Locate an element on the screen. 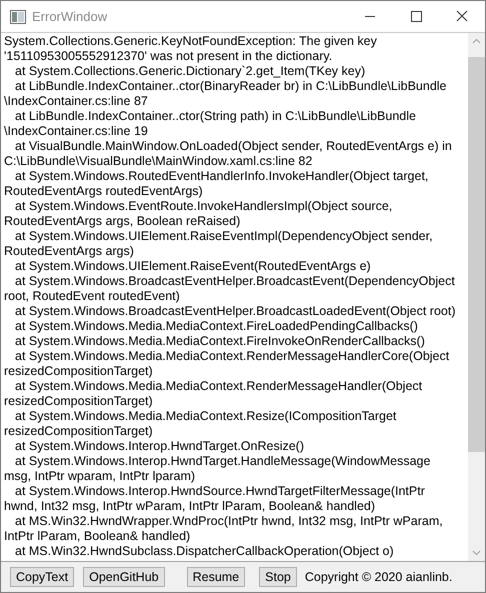 The image size is (486, 593). stack-trace-line: at VisualBundle.MainWindow.OnLoaded(Object sender, RoutedEventArgs e) in is located at coordinates (233, 146).